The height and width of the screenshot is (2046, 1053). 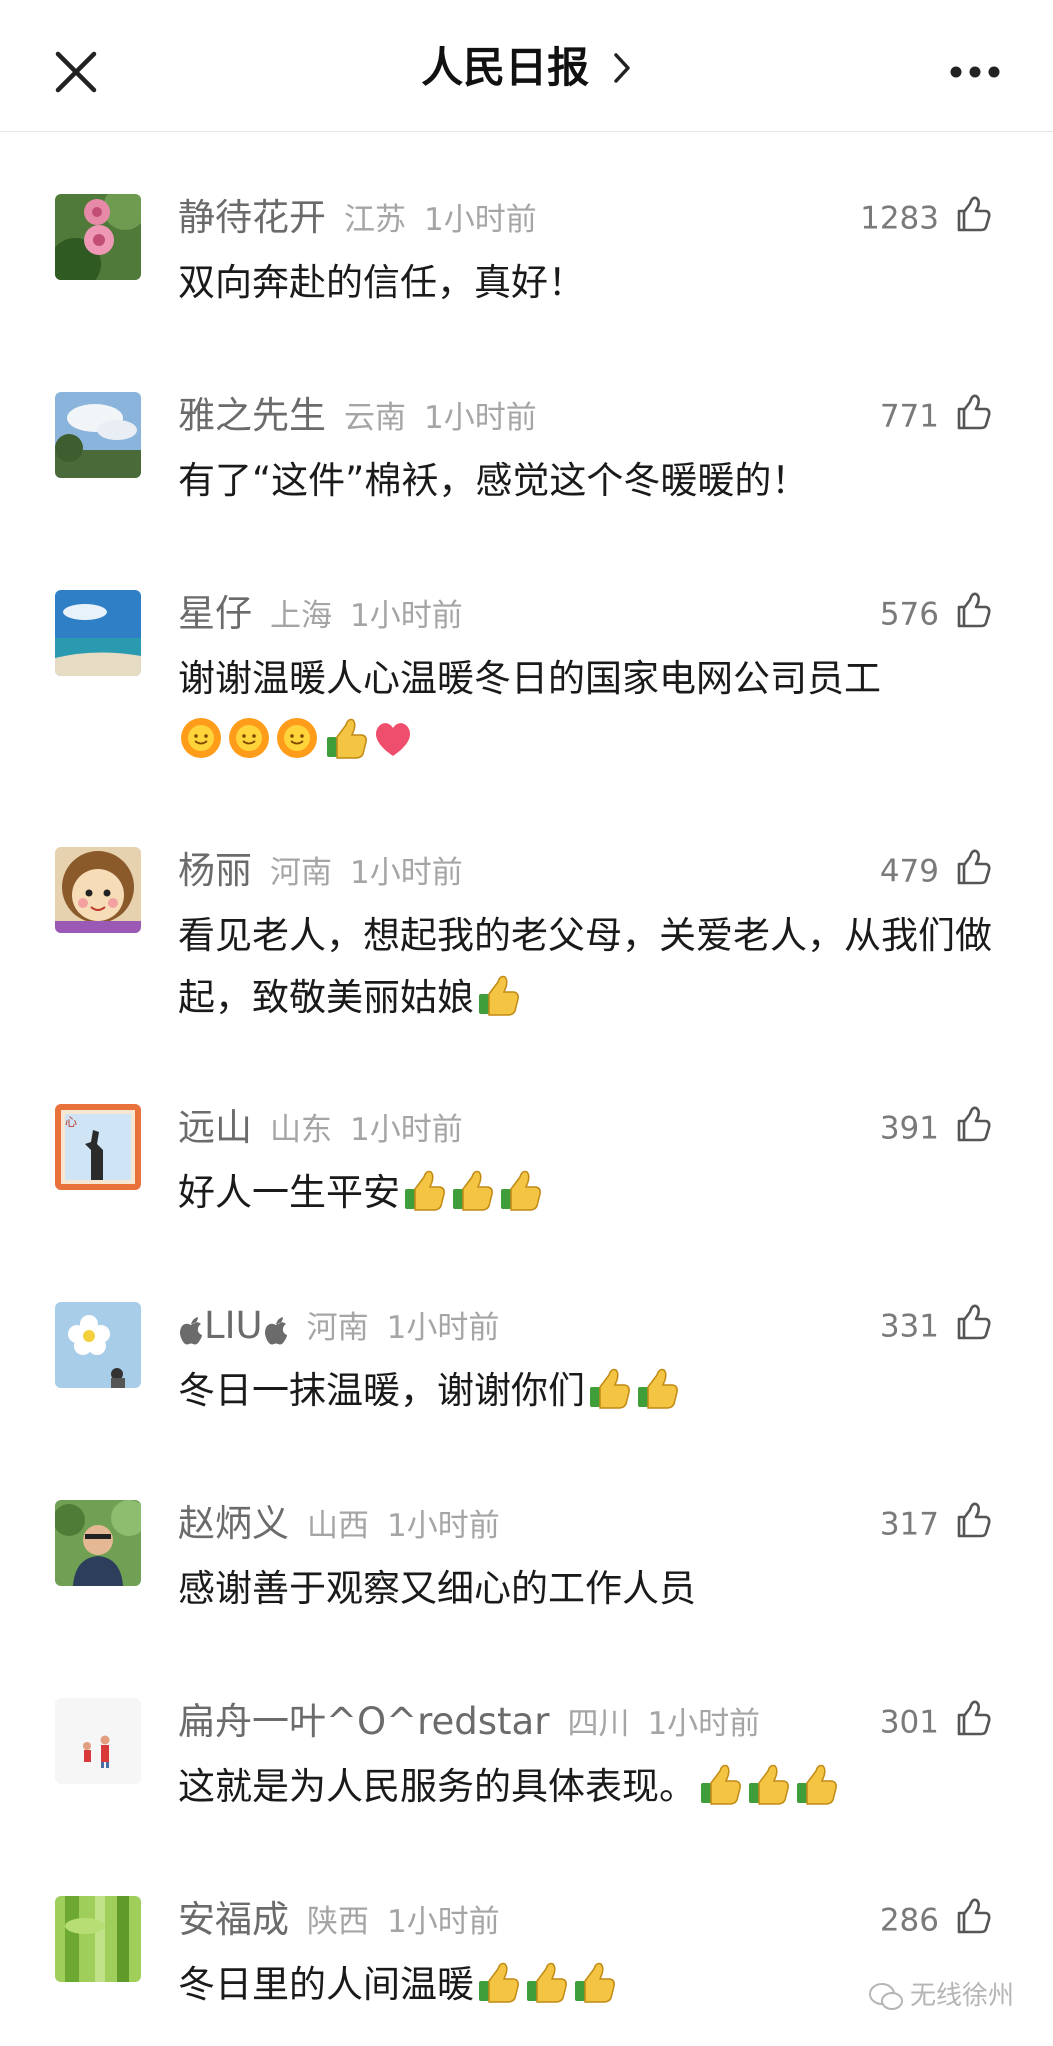 I want to click on page-title-area: 人民日报, so click(x=526, y=68).